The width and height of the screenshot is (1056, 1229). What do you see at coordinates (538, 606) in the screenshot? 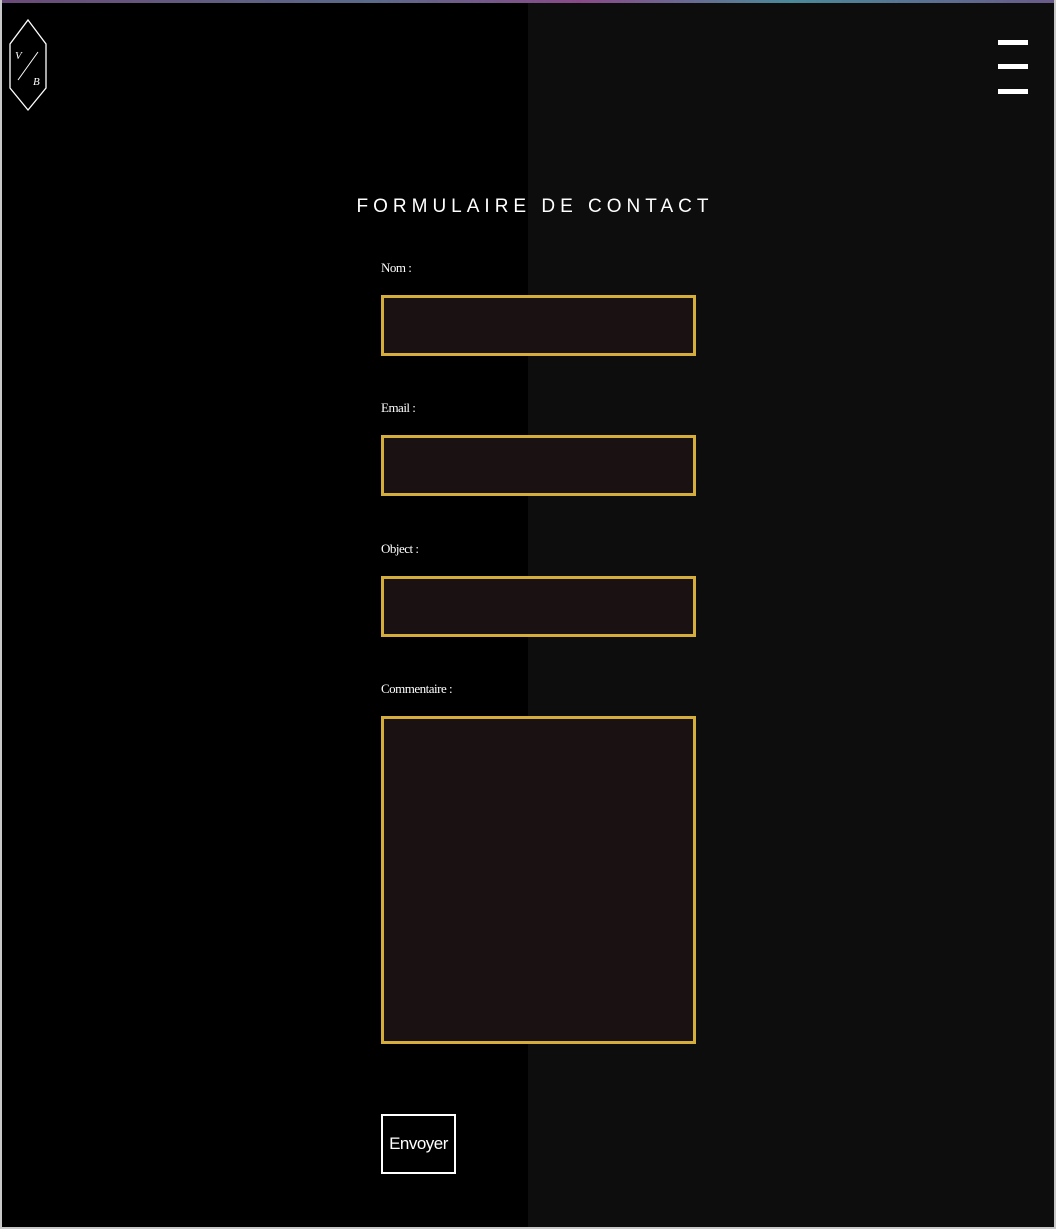
I see `object-input` at bounding box center [538, 606].